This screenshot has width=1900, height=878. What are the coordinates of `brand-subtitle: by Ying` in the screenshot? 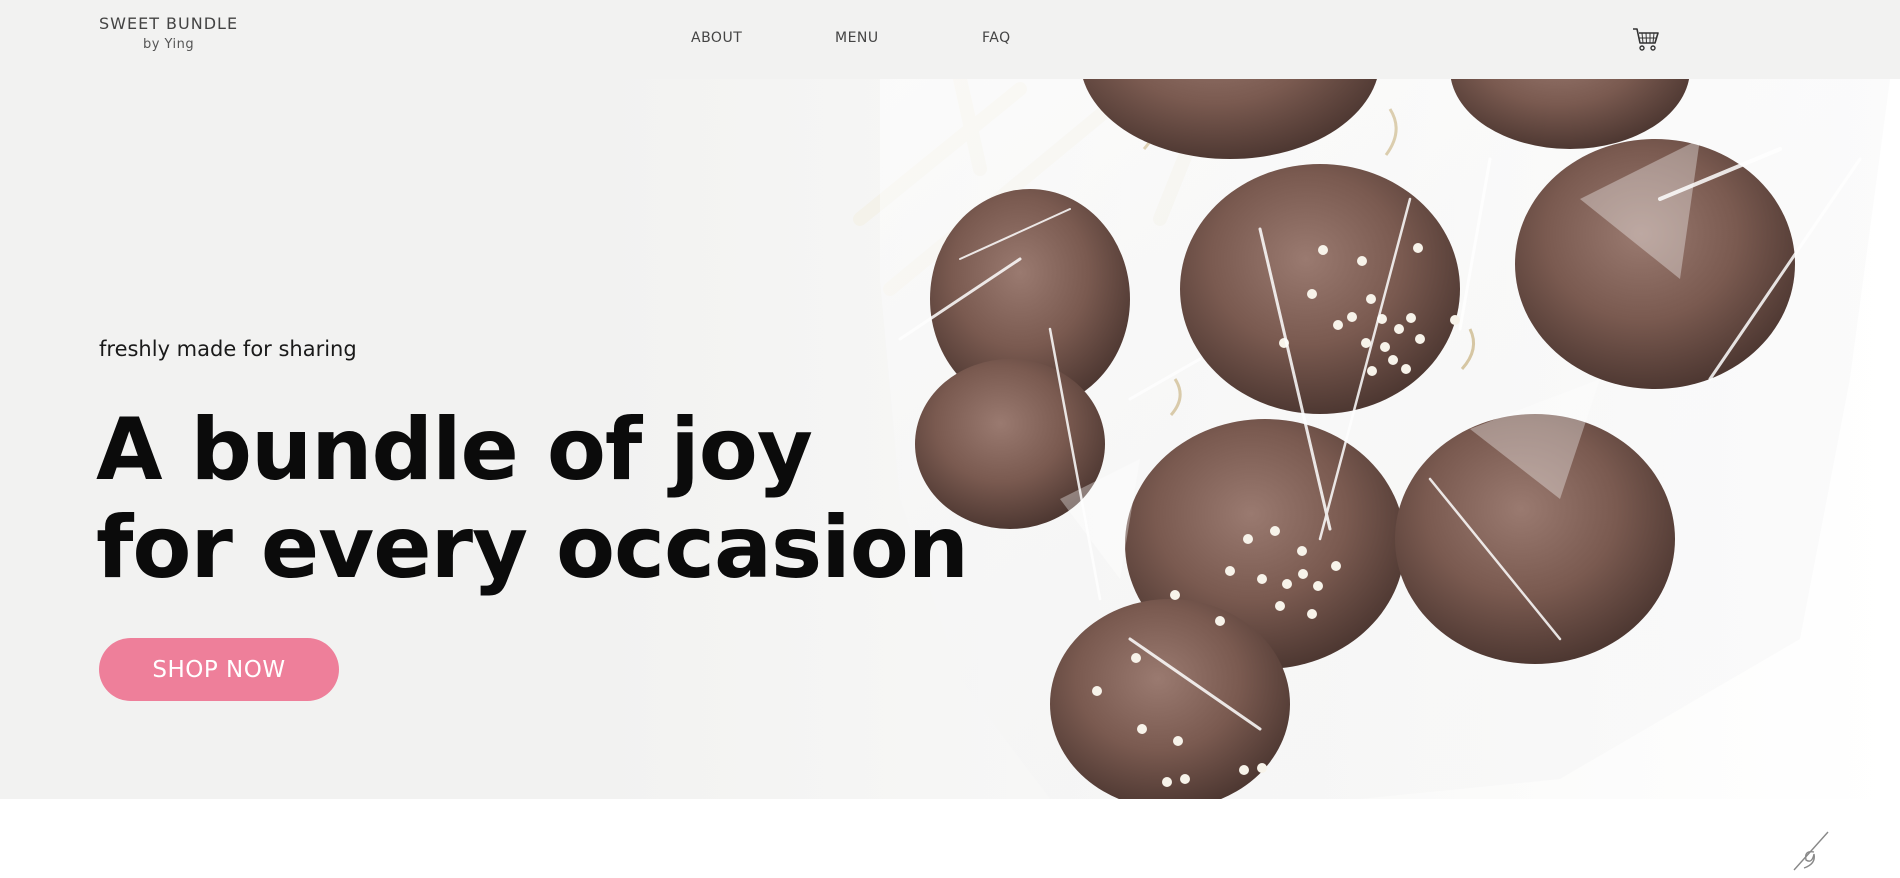 It's located at (168, 44).